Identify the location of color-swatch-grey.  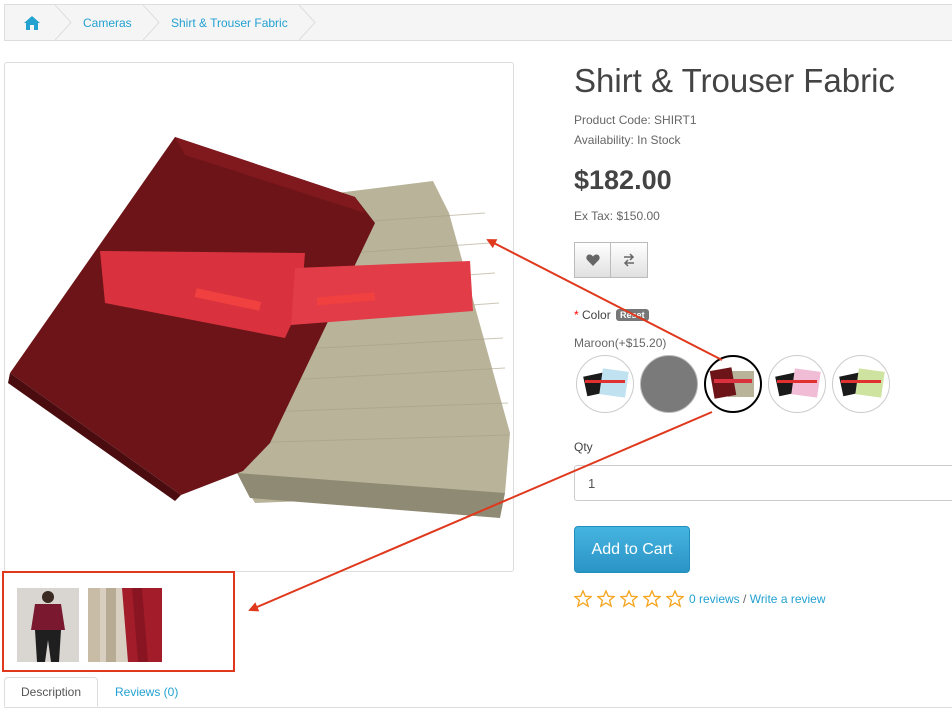
(669, 384).